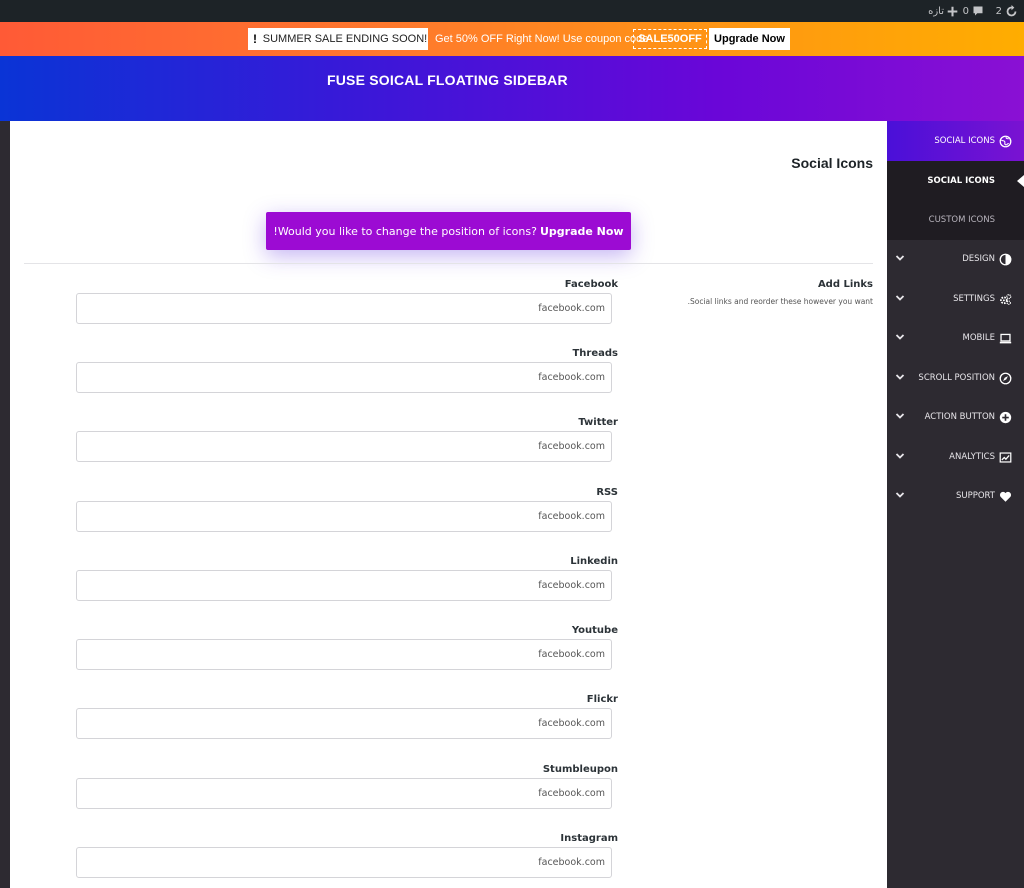 This screenshot has width=1024, height=888. I want to click on promo-exclamation: !, so click(255, 39).